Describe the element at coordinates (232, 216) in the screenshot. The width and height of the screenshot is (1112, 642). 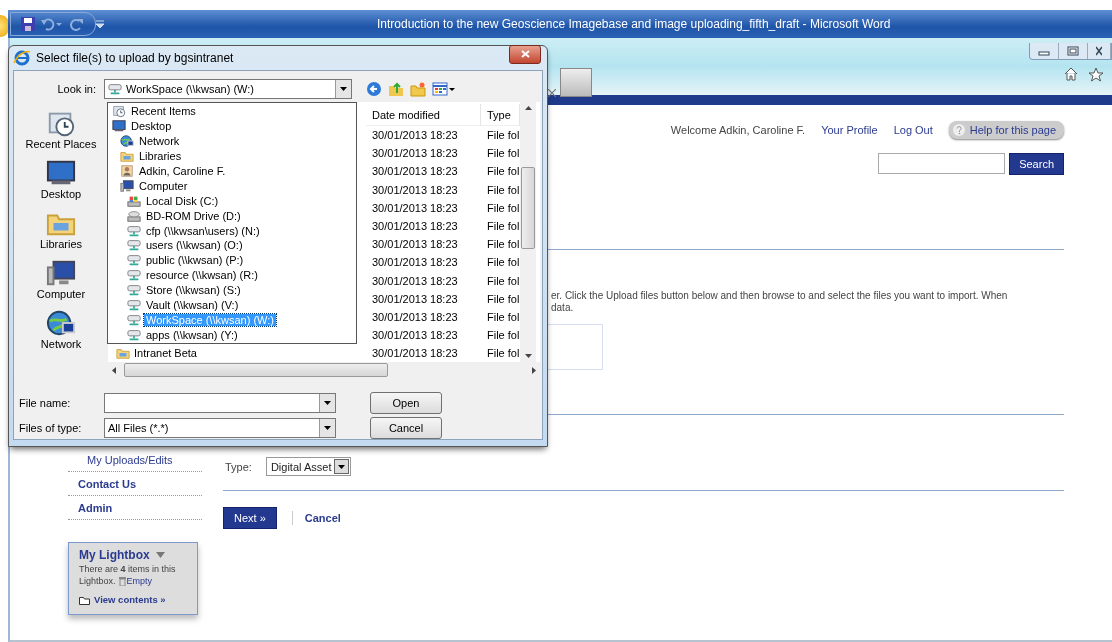
I see `location-item: BD-ROM Drive (D:)` at that location.